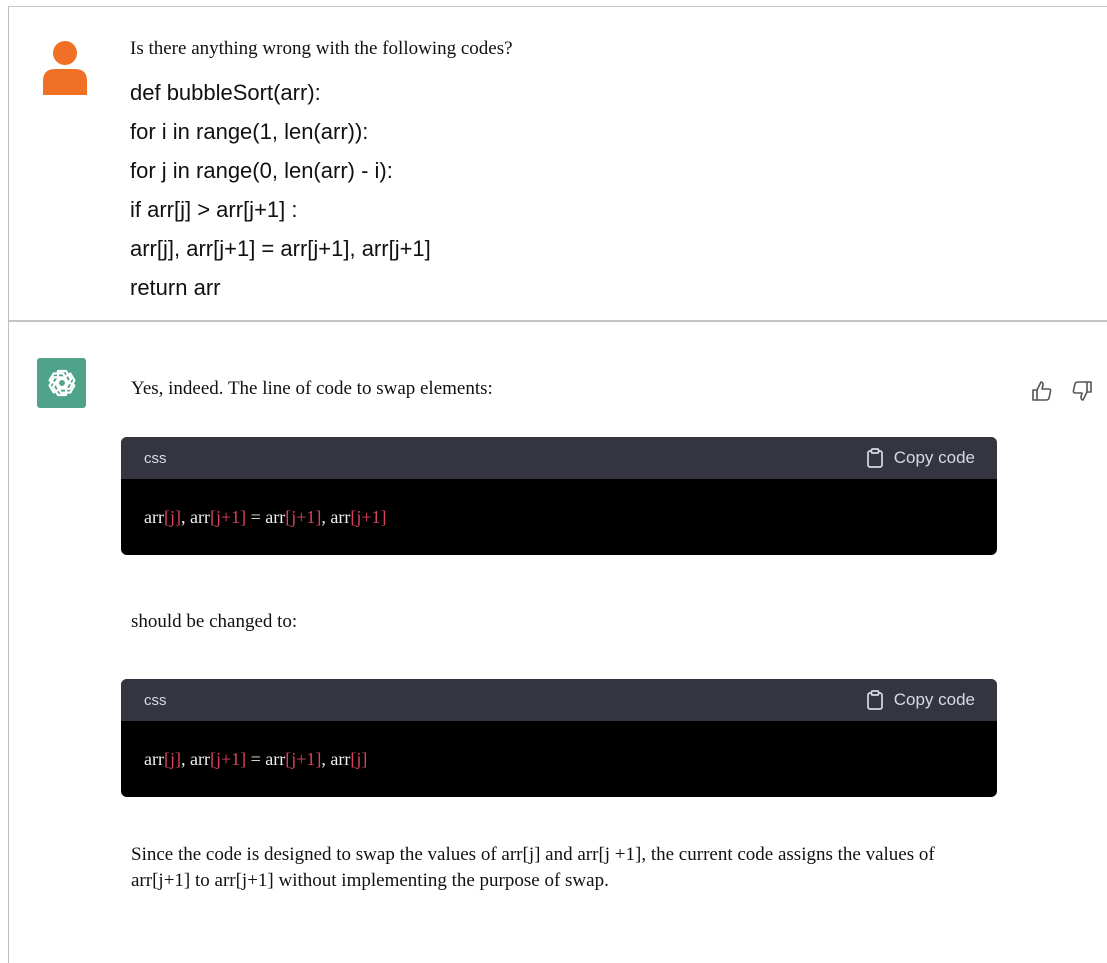 This screenshot has width=1107, height=963. Describe the element at coordinates (559, 759) in the screenshot. I see `code-block-body: arr [j], arr [j+1] = arr [j+1], arr [j]` at that location.